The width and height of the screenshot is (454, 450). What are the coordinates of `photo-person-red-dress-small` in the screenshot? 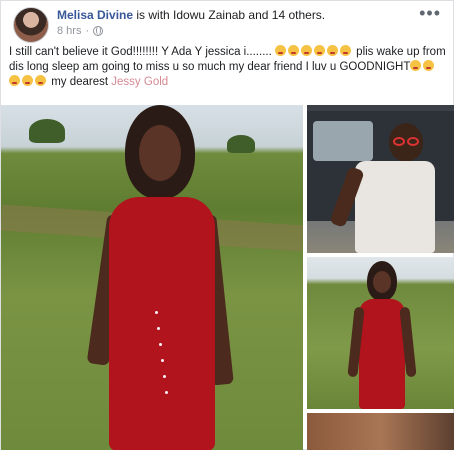 It's located at (382, 335).